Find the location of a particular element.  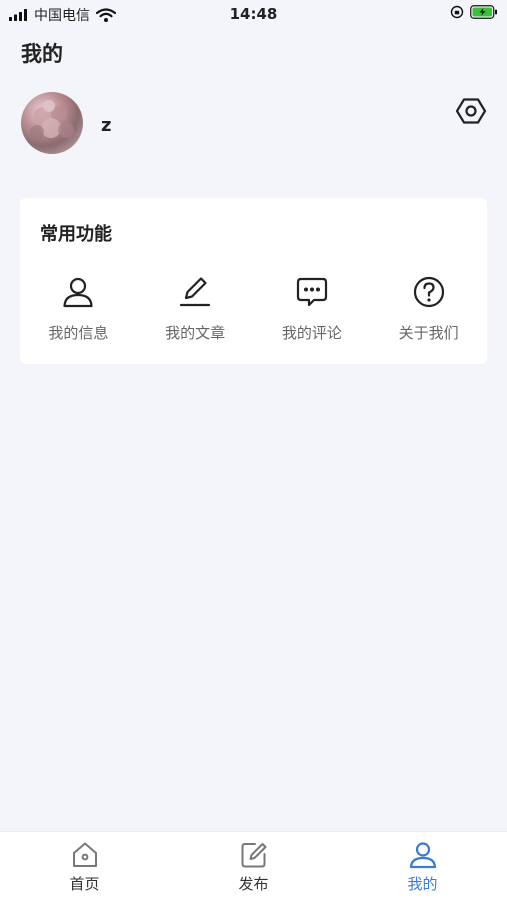

avatar is located at coordinates (52, 123).